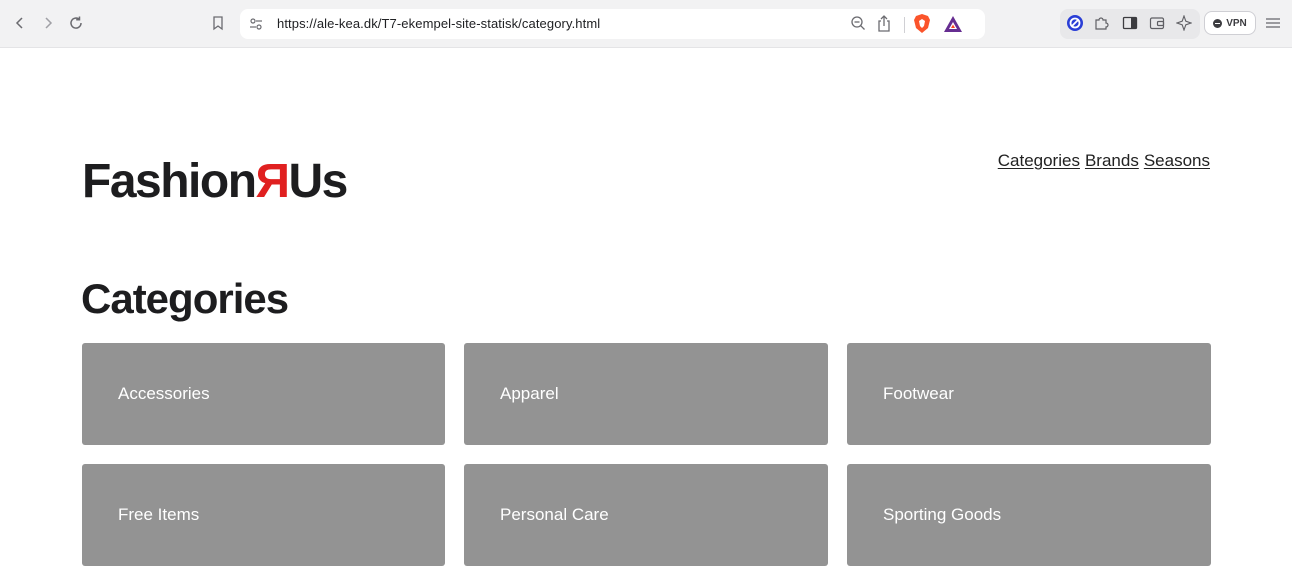 This screenshot has height=566, width=1292. Describe the element at coordinates (256, 24) in the screenshot. I see `site-settings-icon` at that location.